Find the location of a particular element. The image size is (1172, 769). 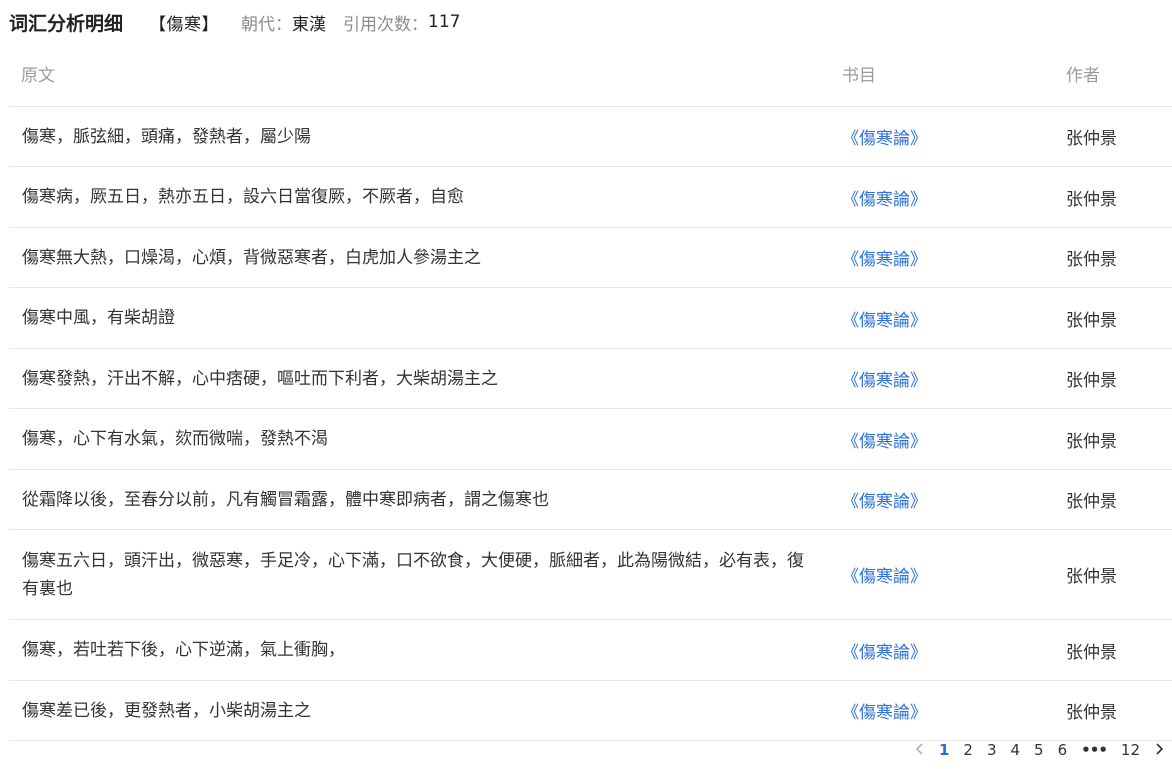

dynasty-label: 朝代： is located at coordinates (267, 24).